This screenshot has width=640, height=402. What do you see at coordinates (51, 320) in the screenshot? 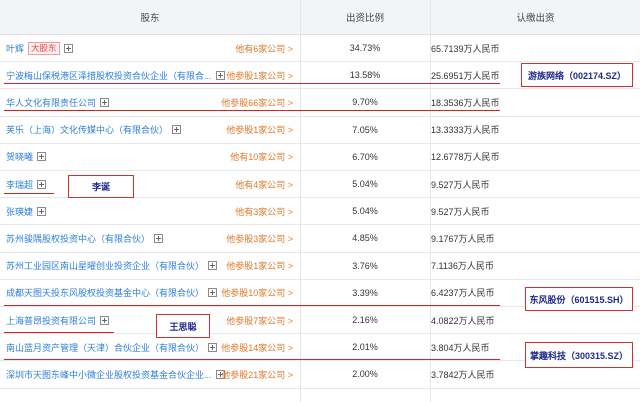
I see `shareholder-name-link: 上海普昂投资有限公司` at bounding box center [51, 320].